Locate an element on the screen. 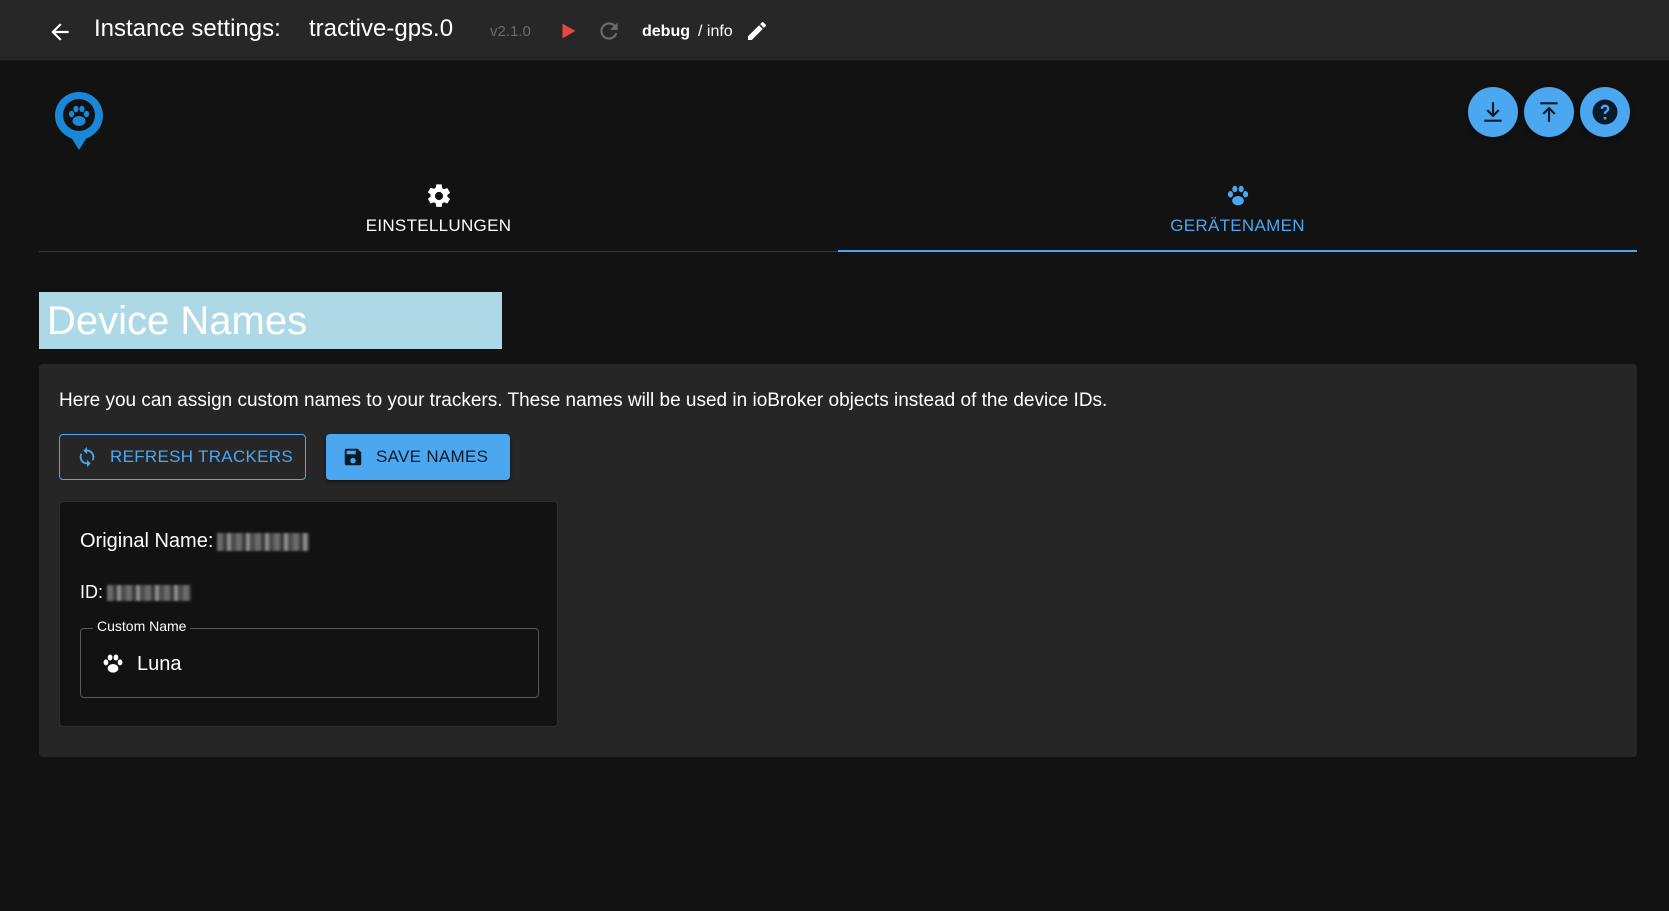  download-icon is located at coordinates (1493, 112).